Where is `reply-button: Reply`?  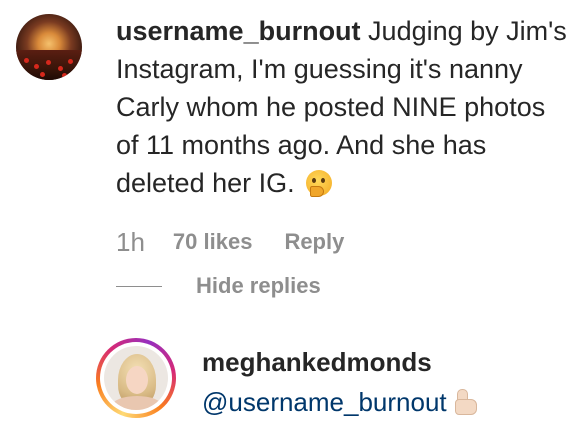 reply-button: Reply is located at coordinates (314, 242).